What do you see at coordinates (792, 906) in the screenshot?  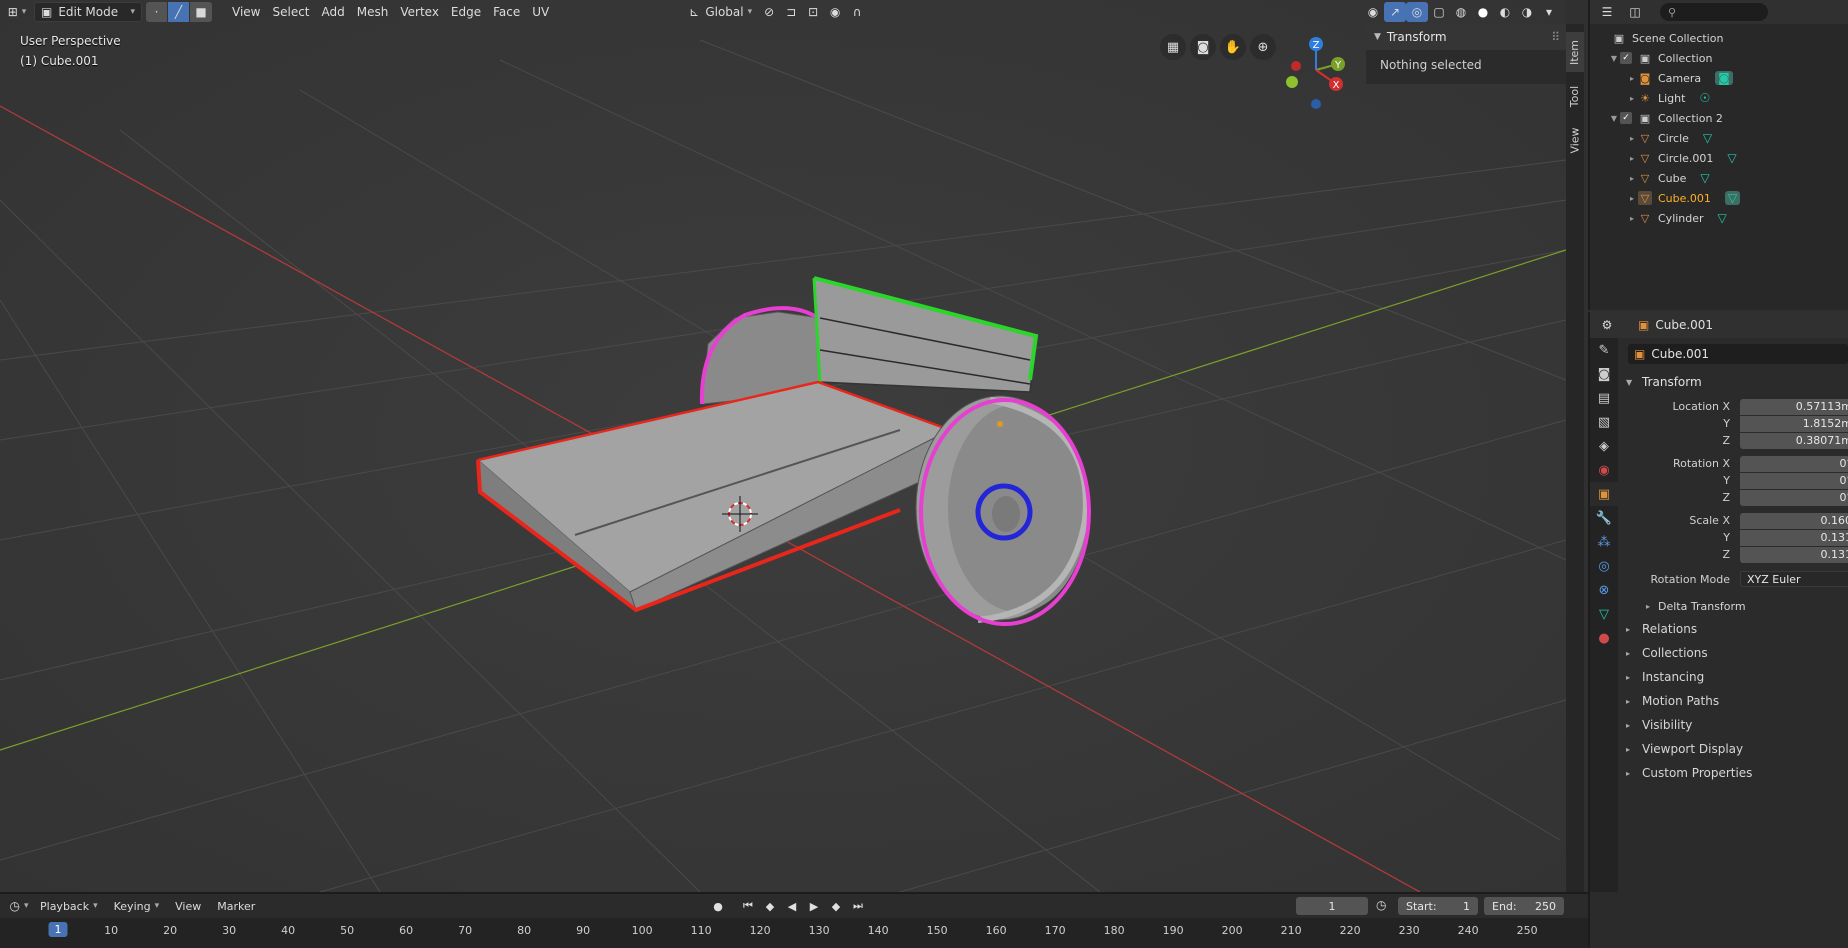 I see `play-reverse-icon: ◀` at bounding box center [792, 906].